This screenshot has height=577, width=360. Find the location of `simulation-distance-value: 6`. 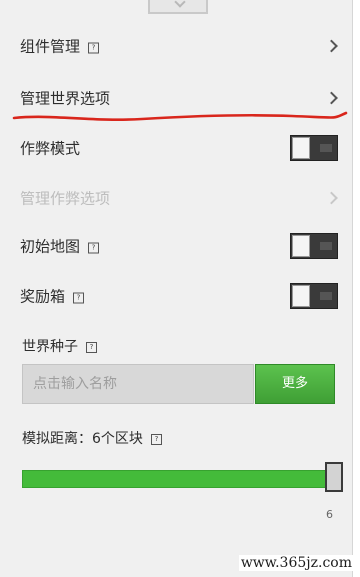

simulation-distance-value: 6 is located at coordinates (329, 514).